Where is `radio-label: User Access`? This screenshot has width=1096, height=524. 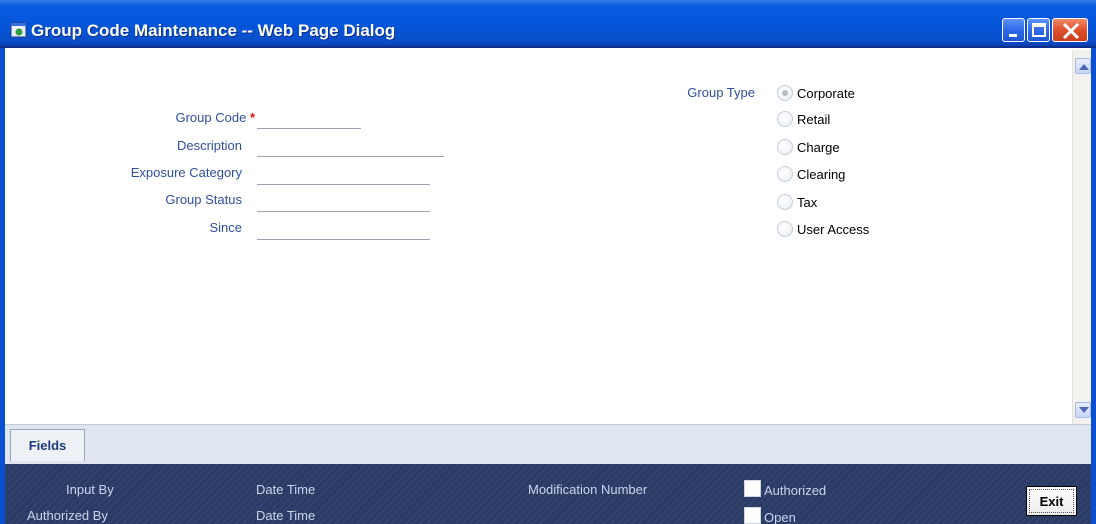 radio-label: User Access is located at coordinates (833, 229).